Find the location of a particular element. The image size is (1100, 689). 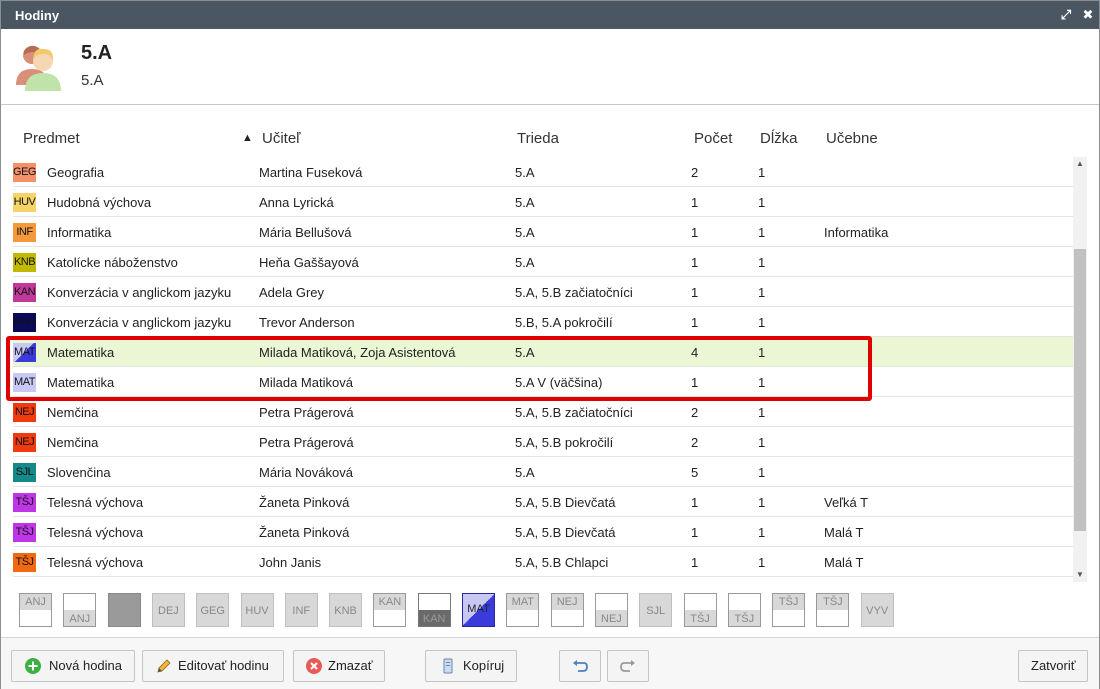

palette-item: HUV is located at coordinates (257, 610).